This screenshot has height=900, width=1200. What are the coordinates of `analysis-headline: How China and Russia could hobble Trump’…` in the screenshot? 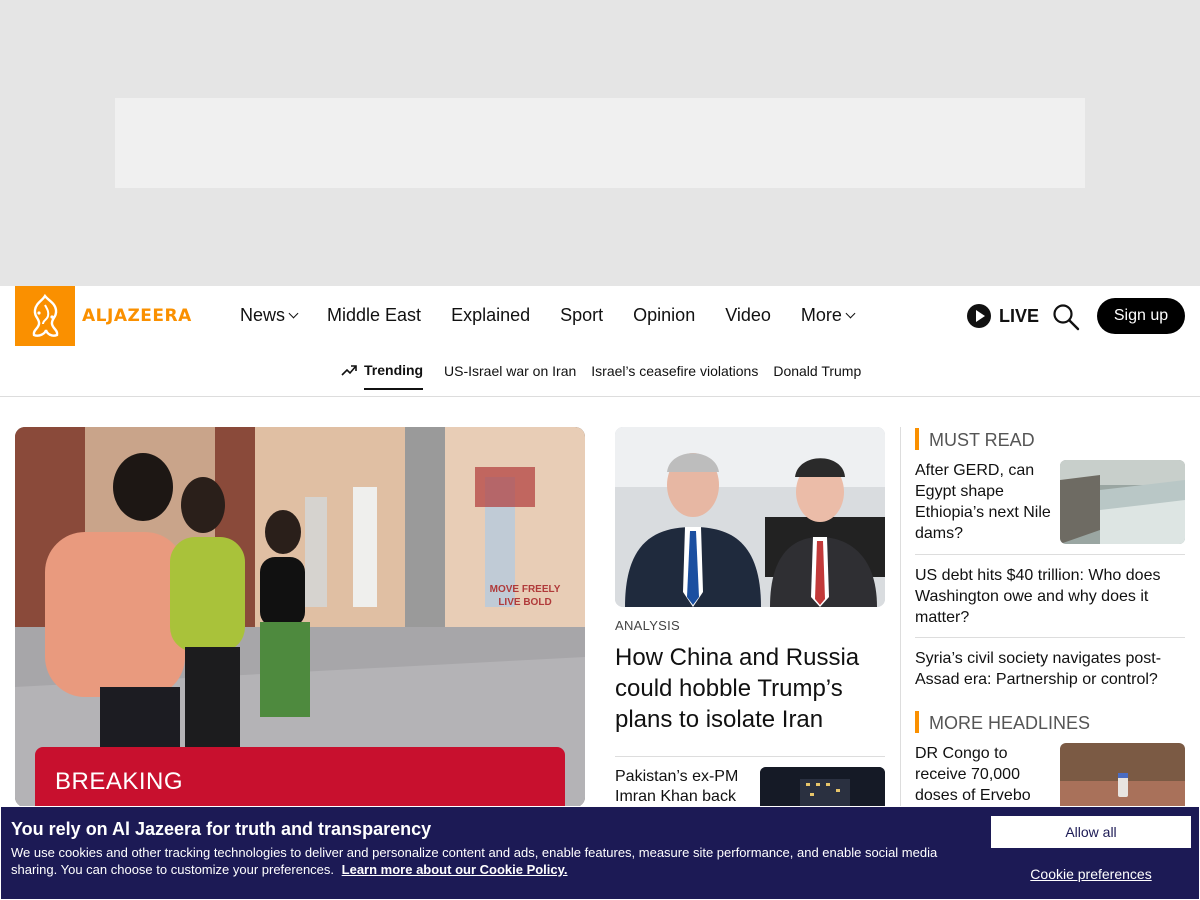 It's located at (746, 688).